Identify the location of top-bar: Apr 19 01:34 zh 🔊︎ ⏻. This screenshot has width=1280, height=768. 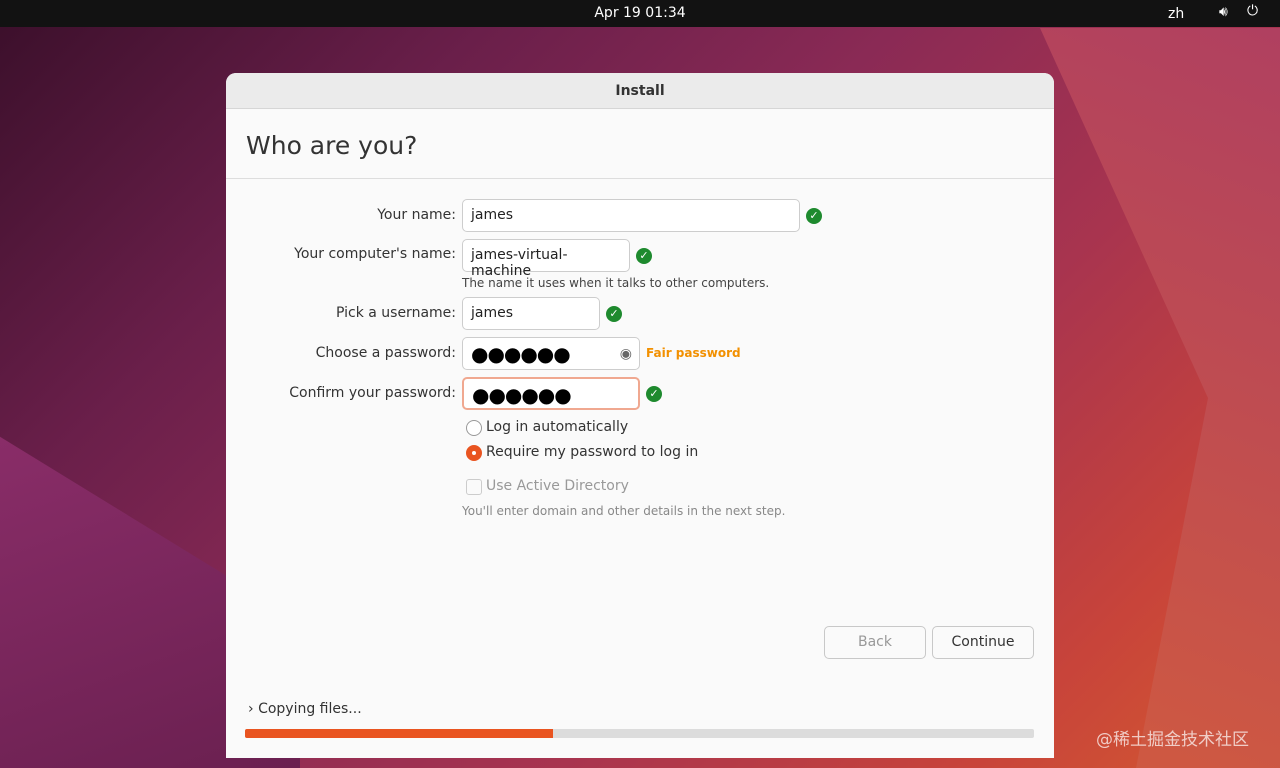
(640, 13).